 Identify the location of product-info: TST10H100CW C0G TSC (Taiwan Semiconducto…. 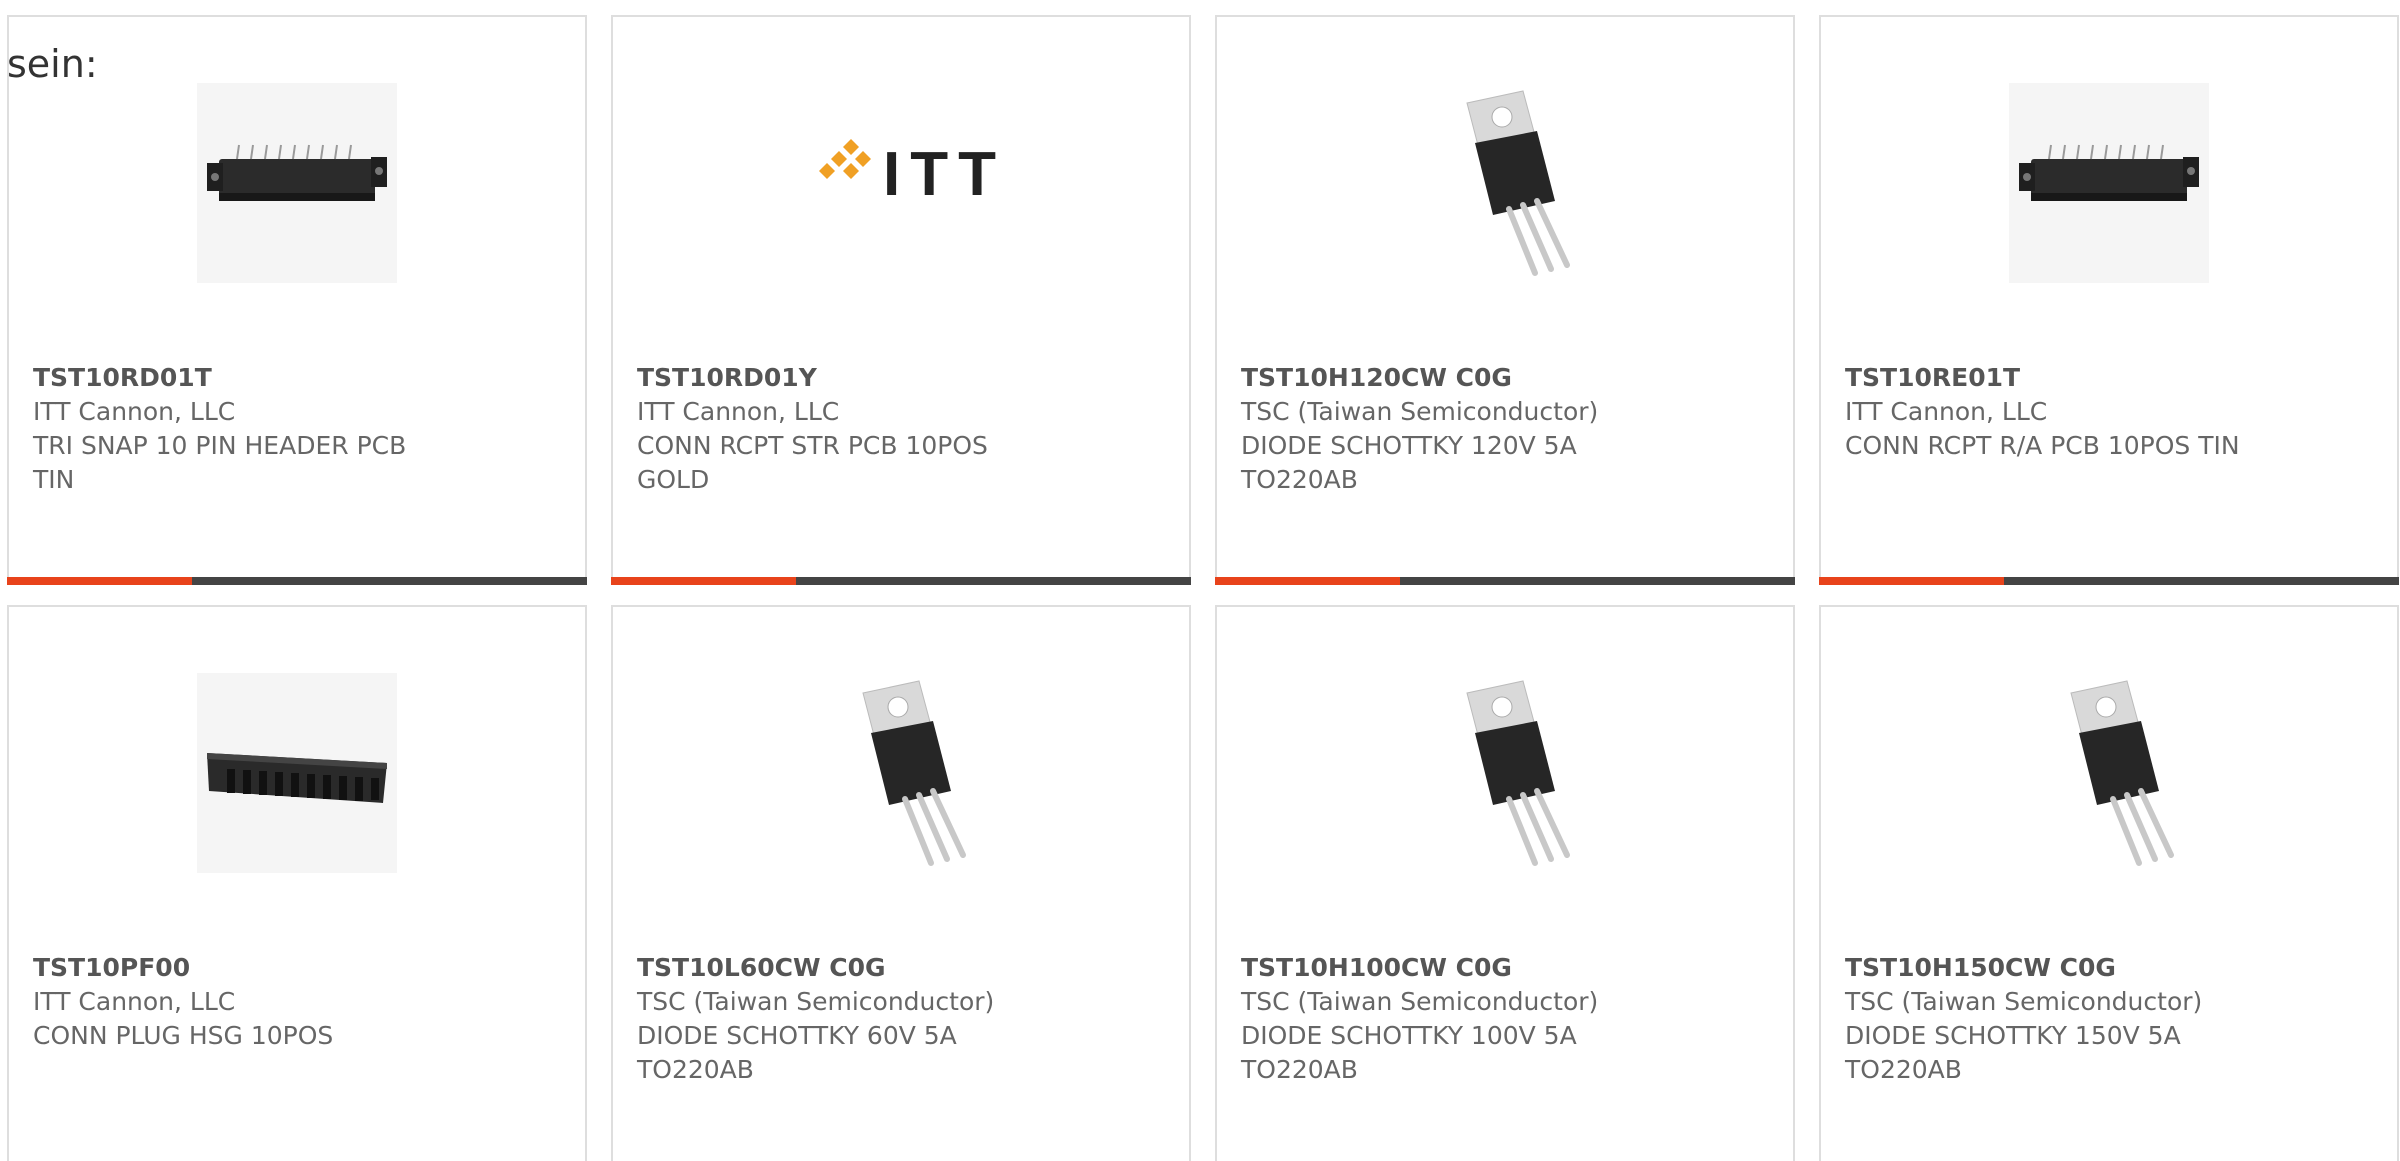
(1507, 1019).